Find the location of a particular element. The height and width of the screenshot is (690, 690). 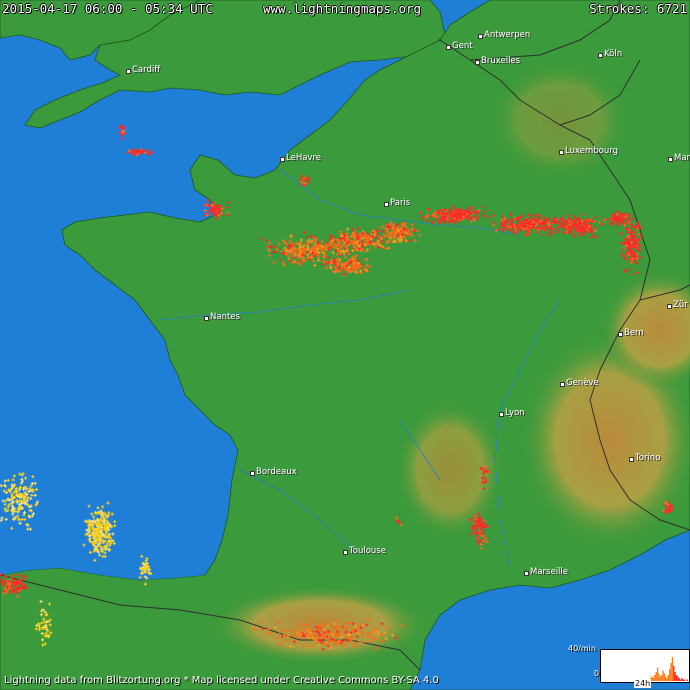

city-label: Mann is located at coordinates (682, 158).